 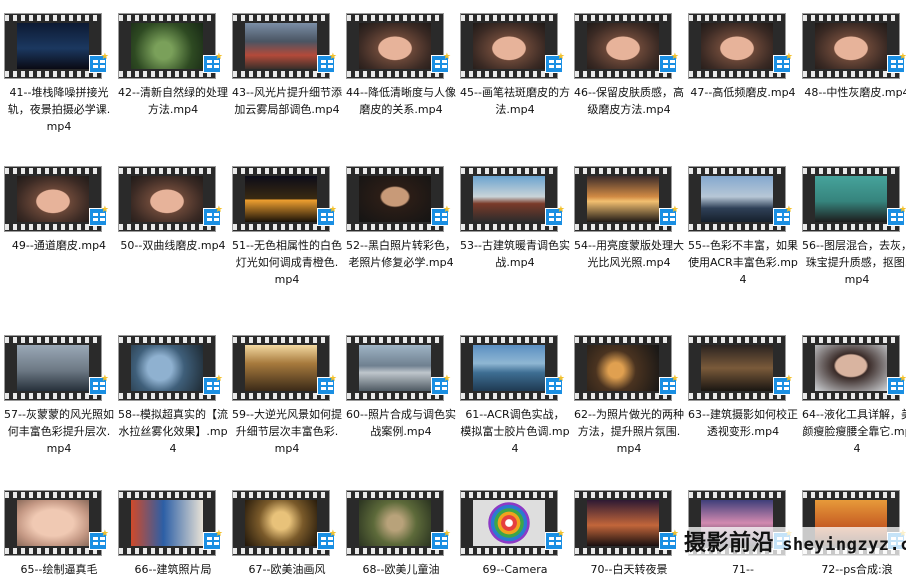 What do you see at coordinates (173, 569) in the screenshot?
I see `file-name: 66--建筑照片局` at bounding box center [173, 569].